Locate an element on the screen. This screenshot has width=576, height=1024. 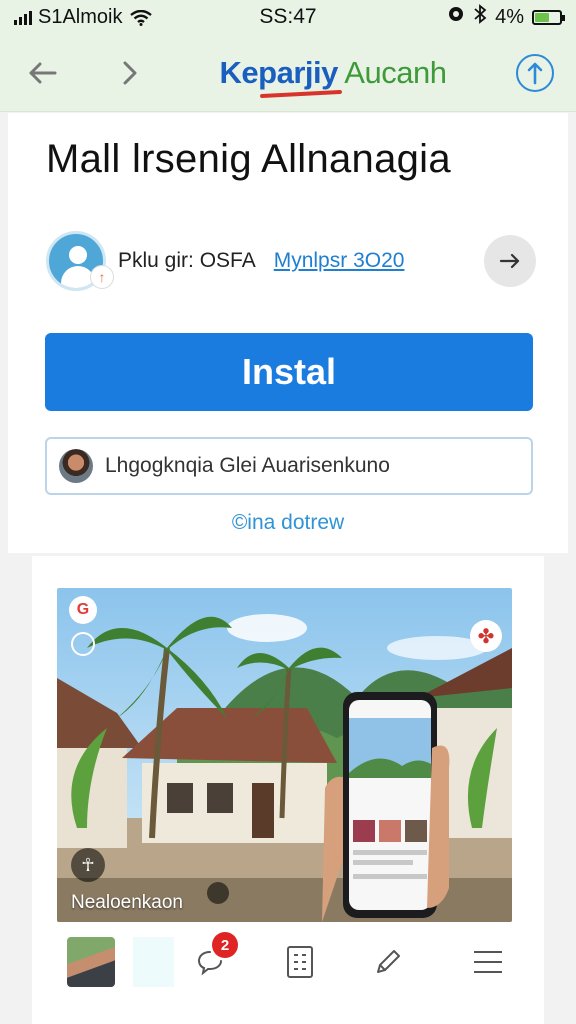
brand-logo: Keparjiy Aucanh is located at coordinates (333, 73).